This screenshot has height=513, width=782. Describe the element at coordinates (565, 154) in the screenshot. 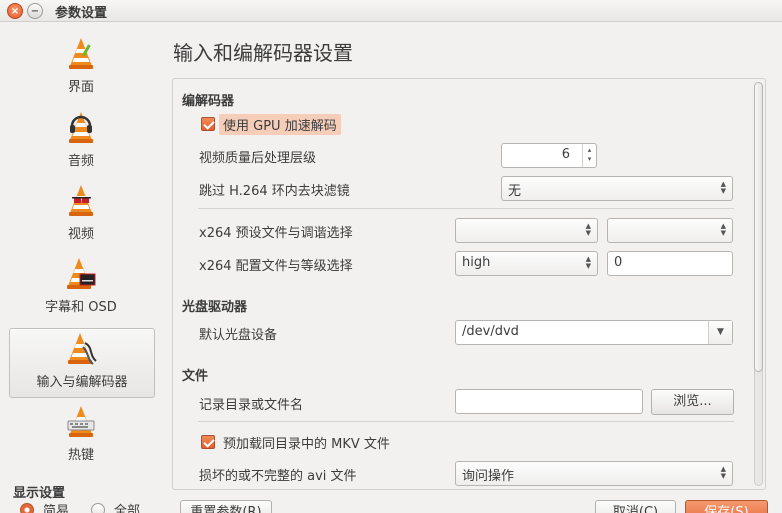

I see `postproc-value: 6` at that location.